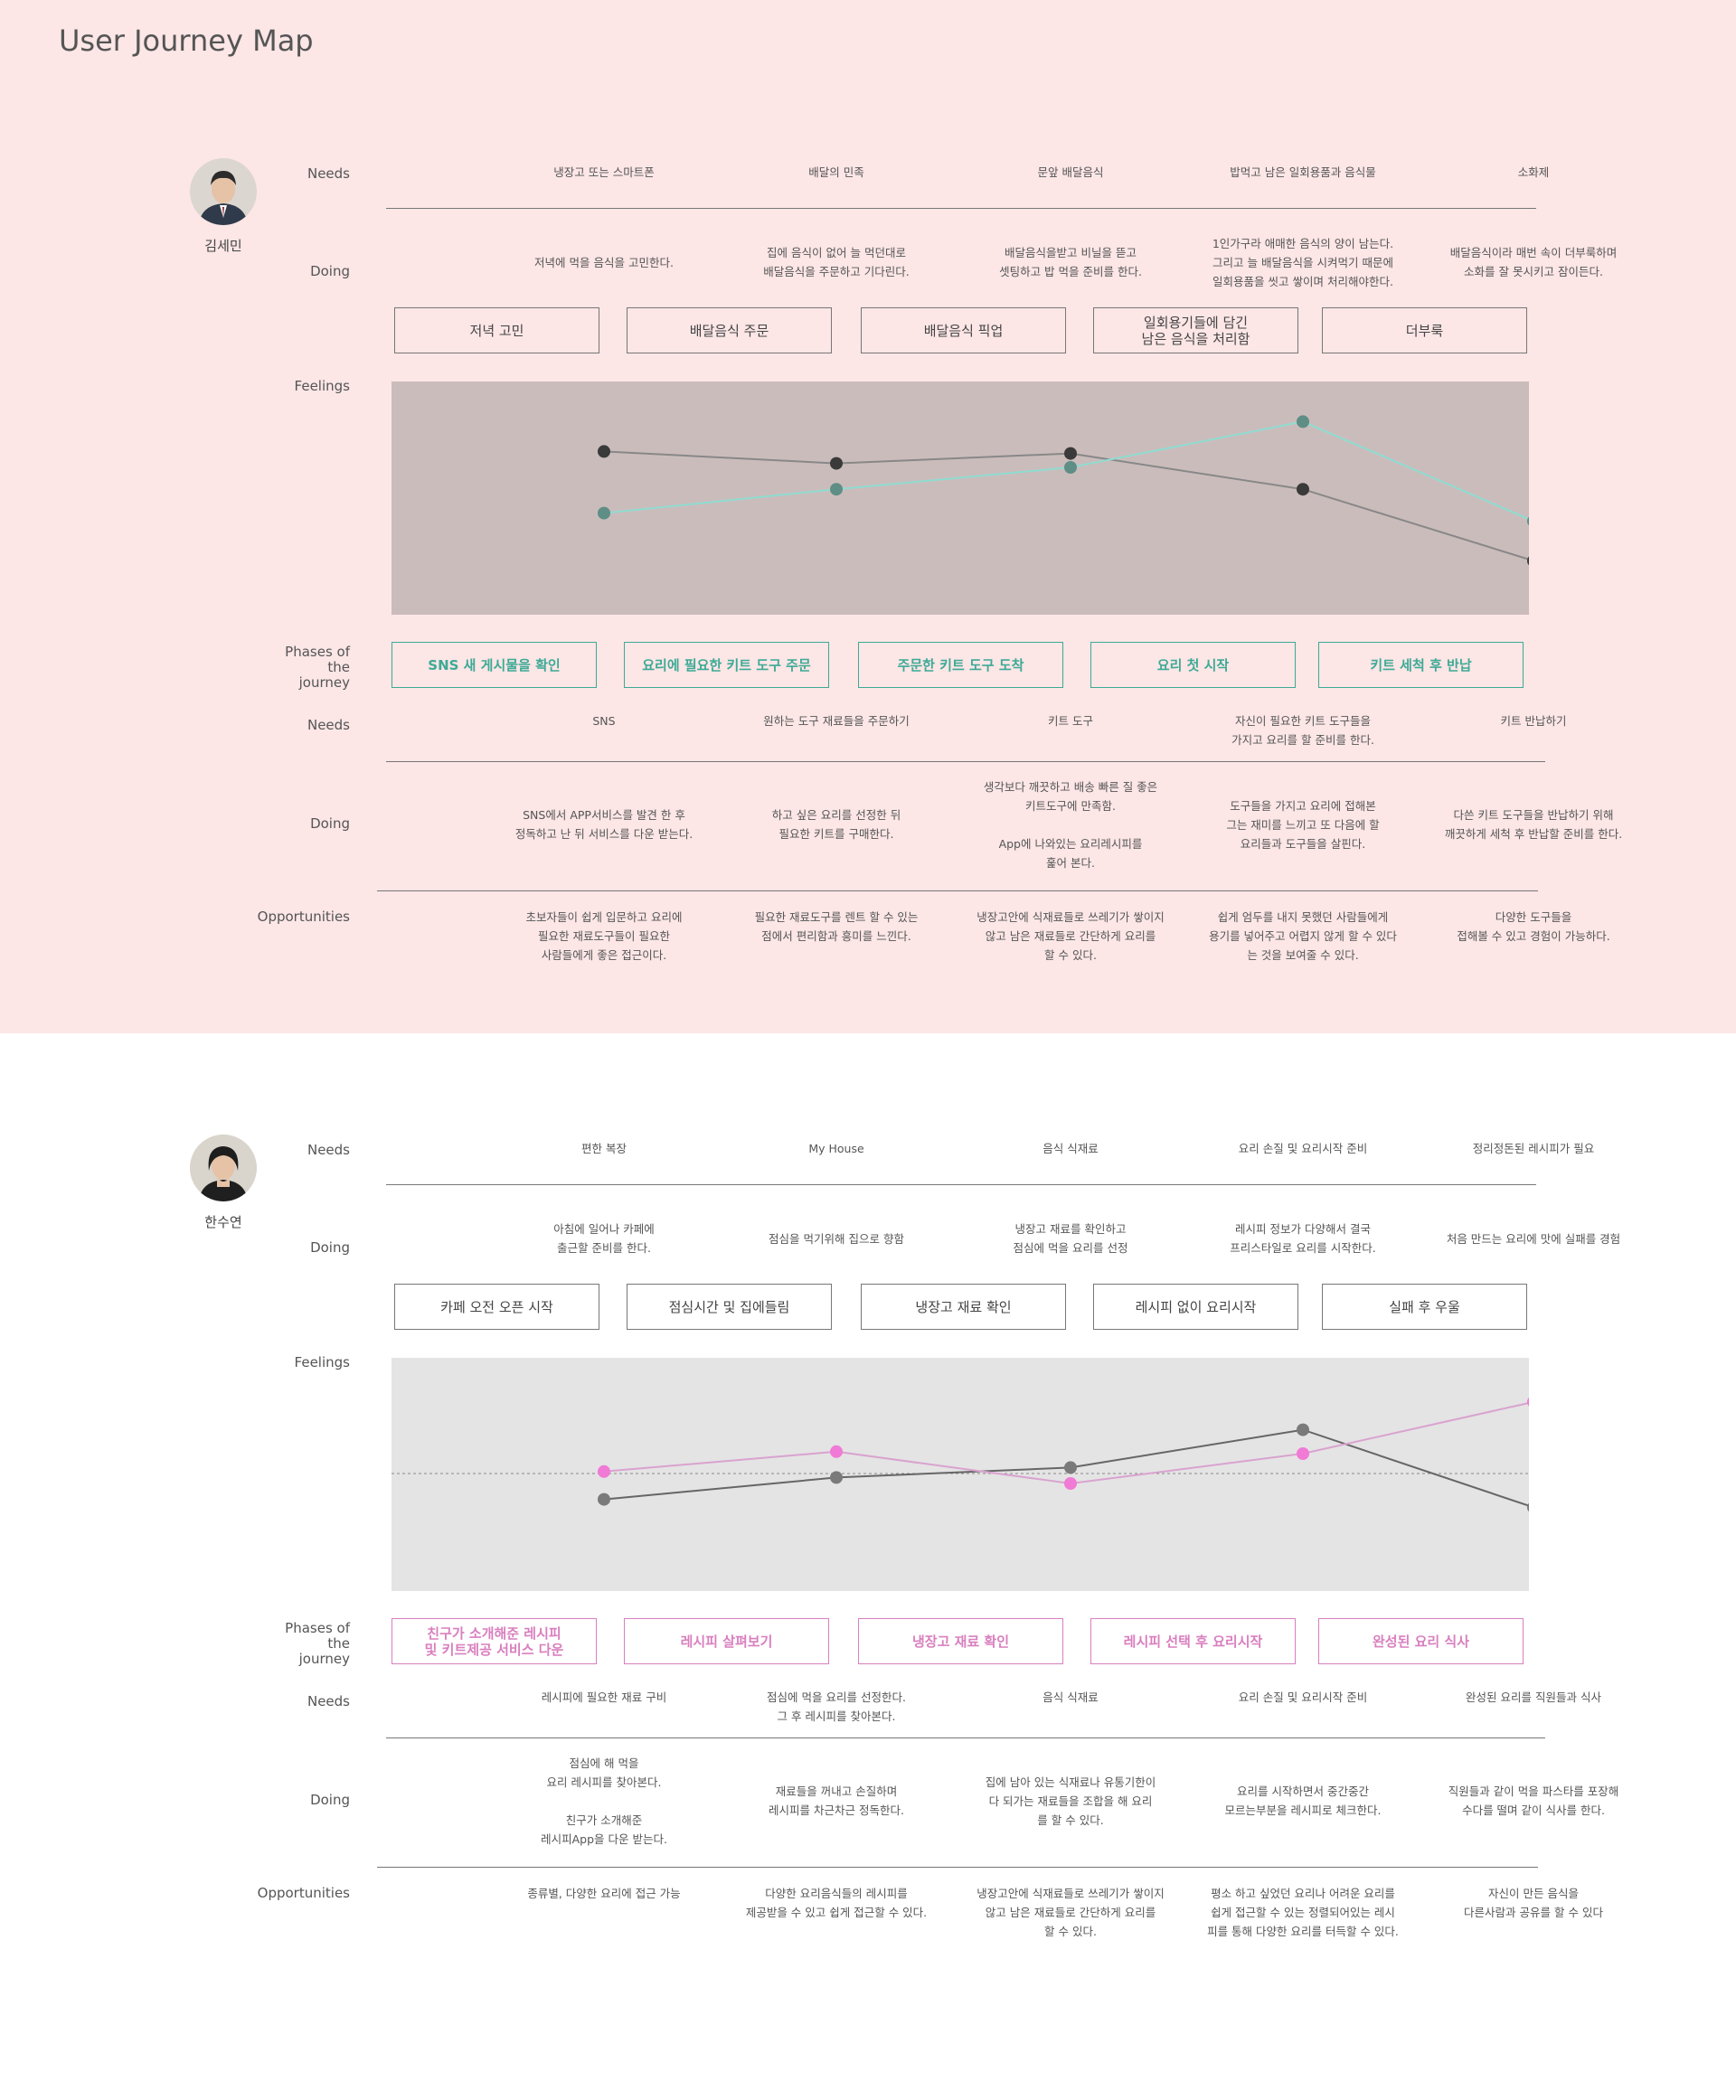 The width and height of the screenshot is (1736, 2100). What do you see at coordinates (604, 721) in the screenshot?
I see `needs-cell: SNS` at bounding box center [604, 721].